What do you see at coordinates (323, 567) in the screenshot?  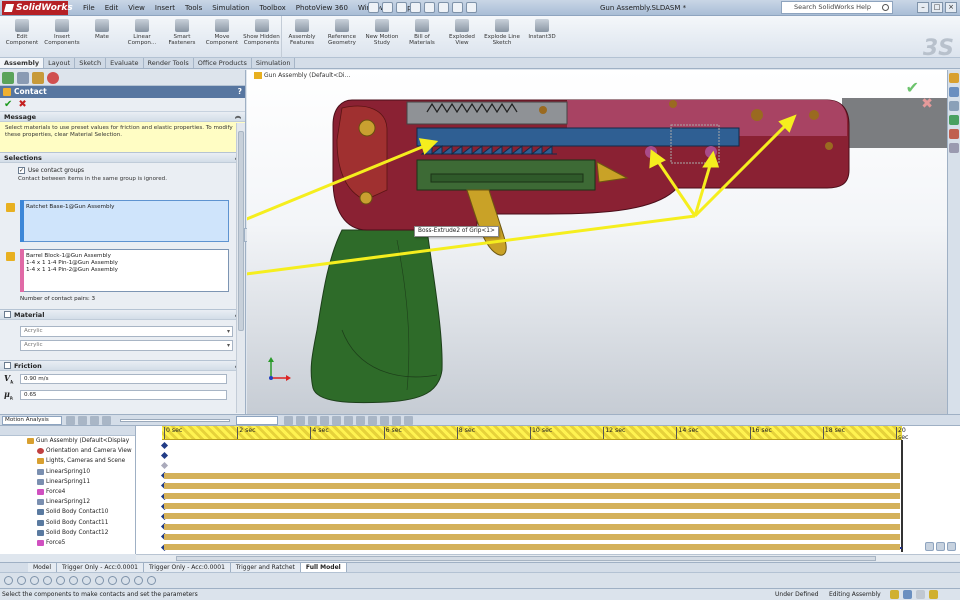 I see `tab-full-model: Full Model` at bounding box center [323, 567].